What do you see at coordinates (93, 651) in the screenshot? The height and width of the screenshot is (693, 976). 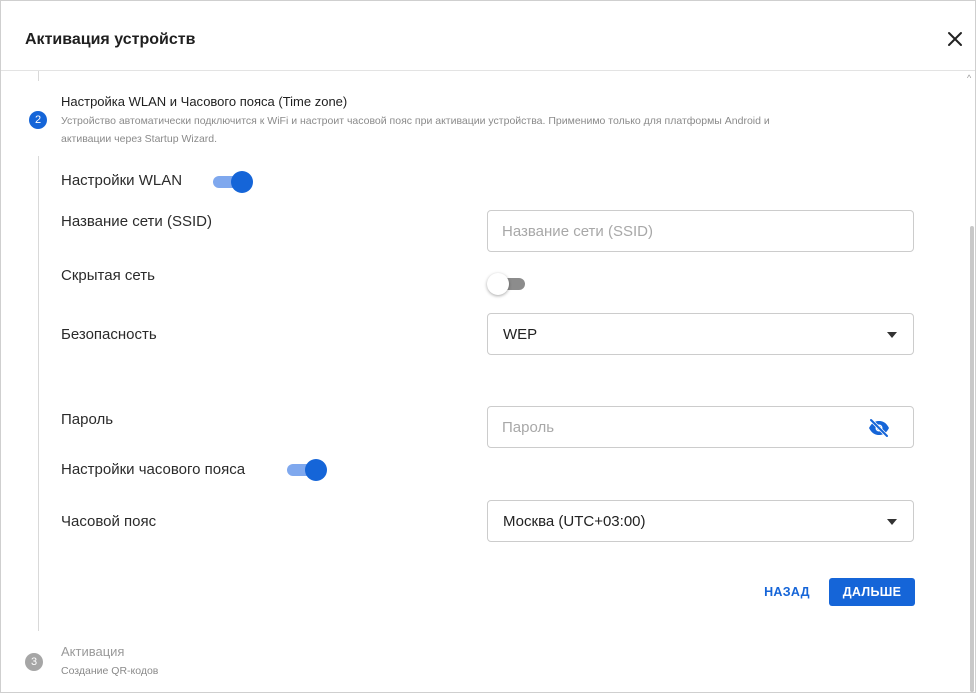 I see `step-title-activation: Активация` at bounding box center [93, 651].